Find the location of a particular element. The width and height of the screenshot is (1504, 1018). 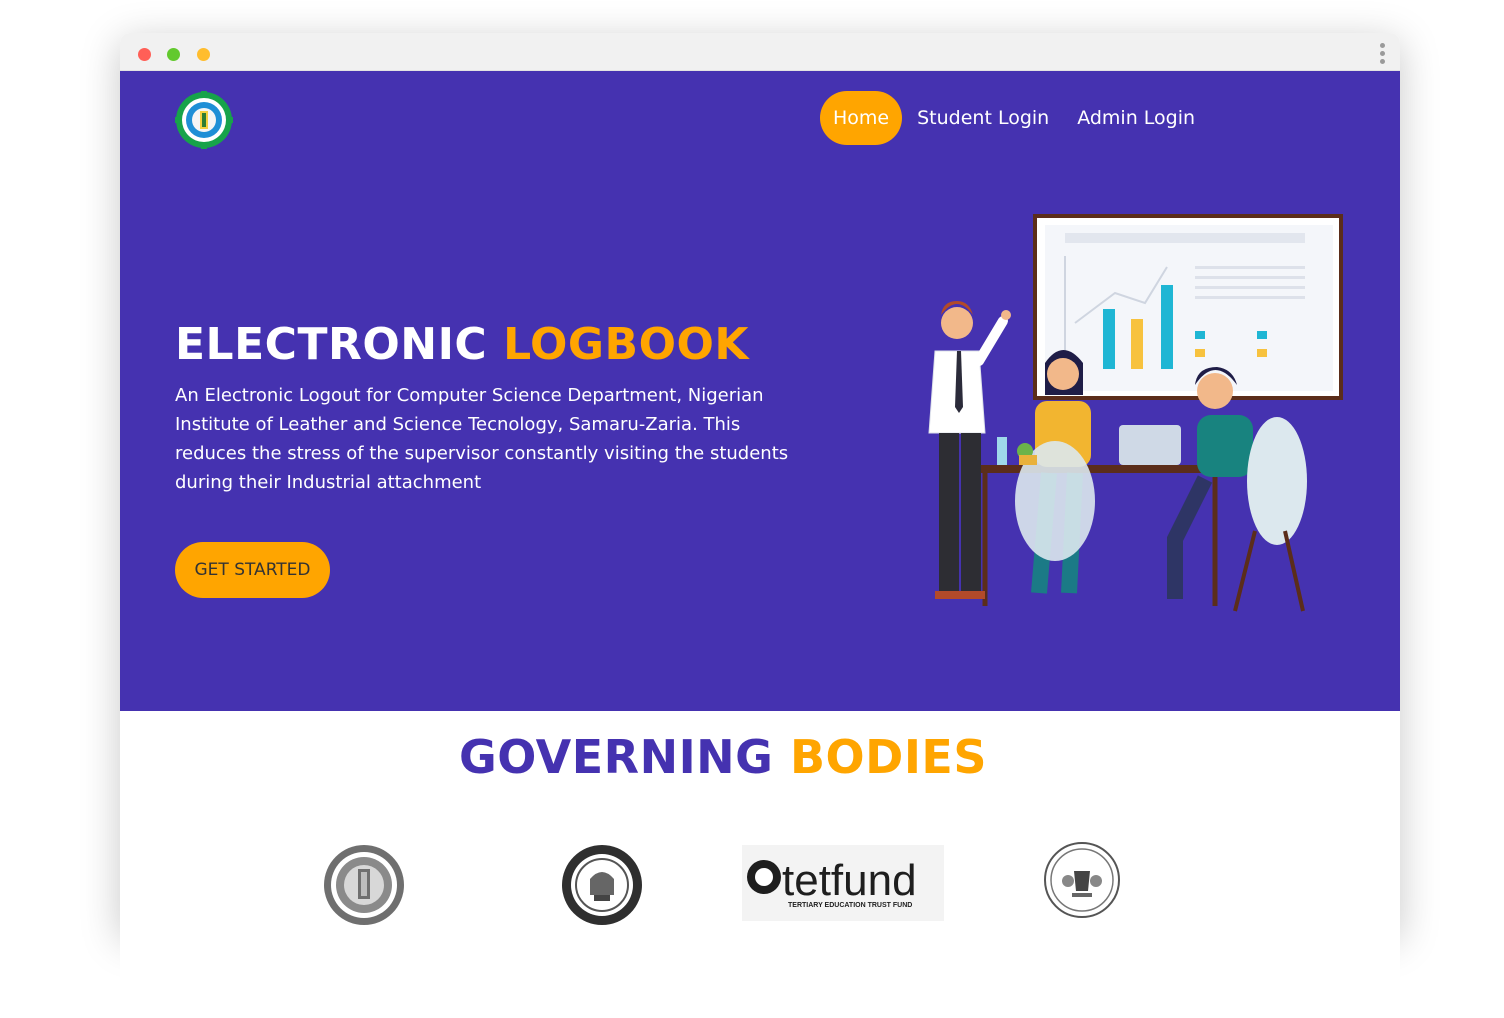

kebab-menu-icon is located at coordinates (1383, 55).